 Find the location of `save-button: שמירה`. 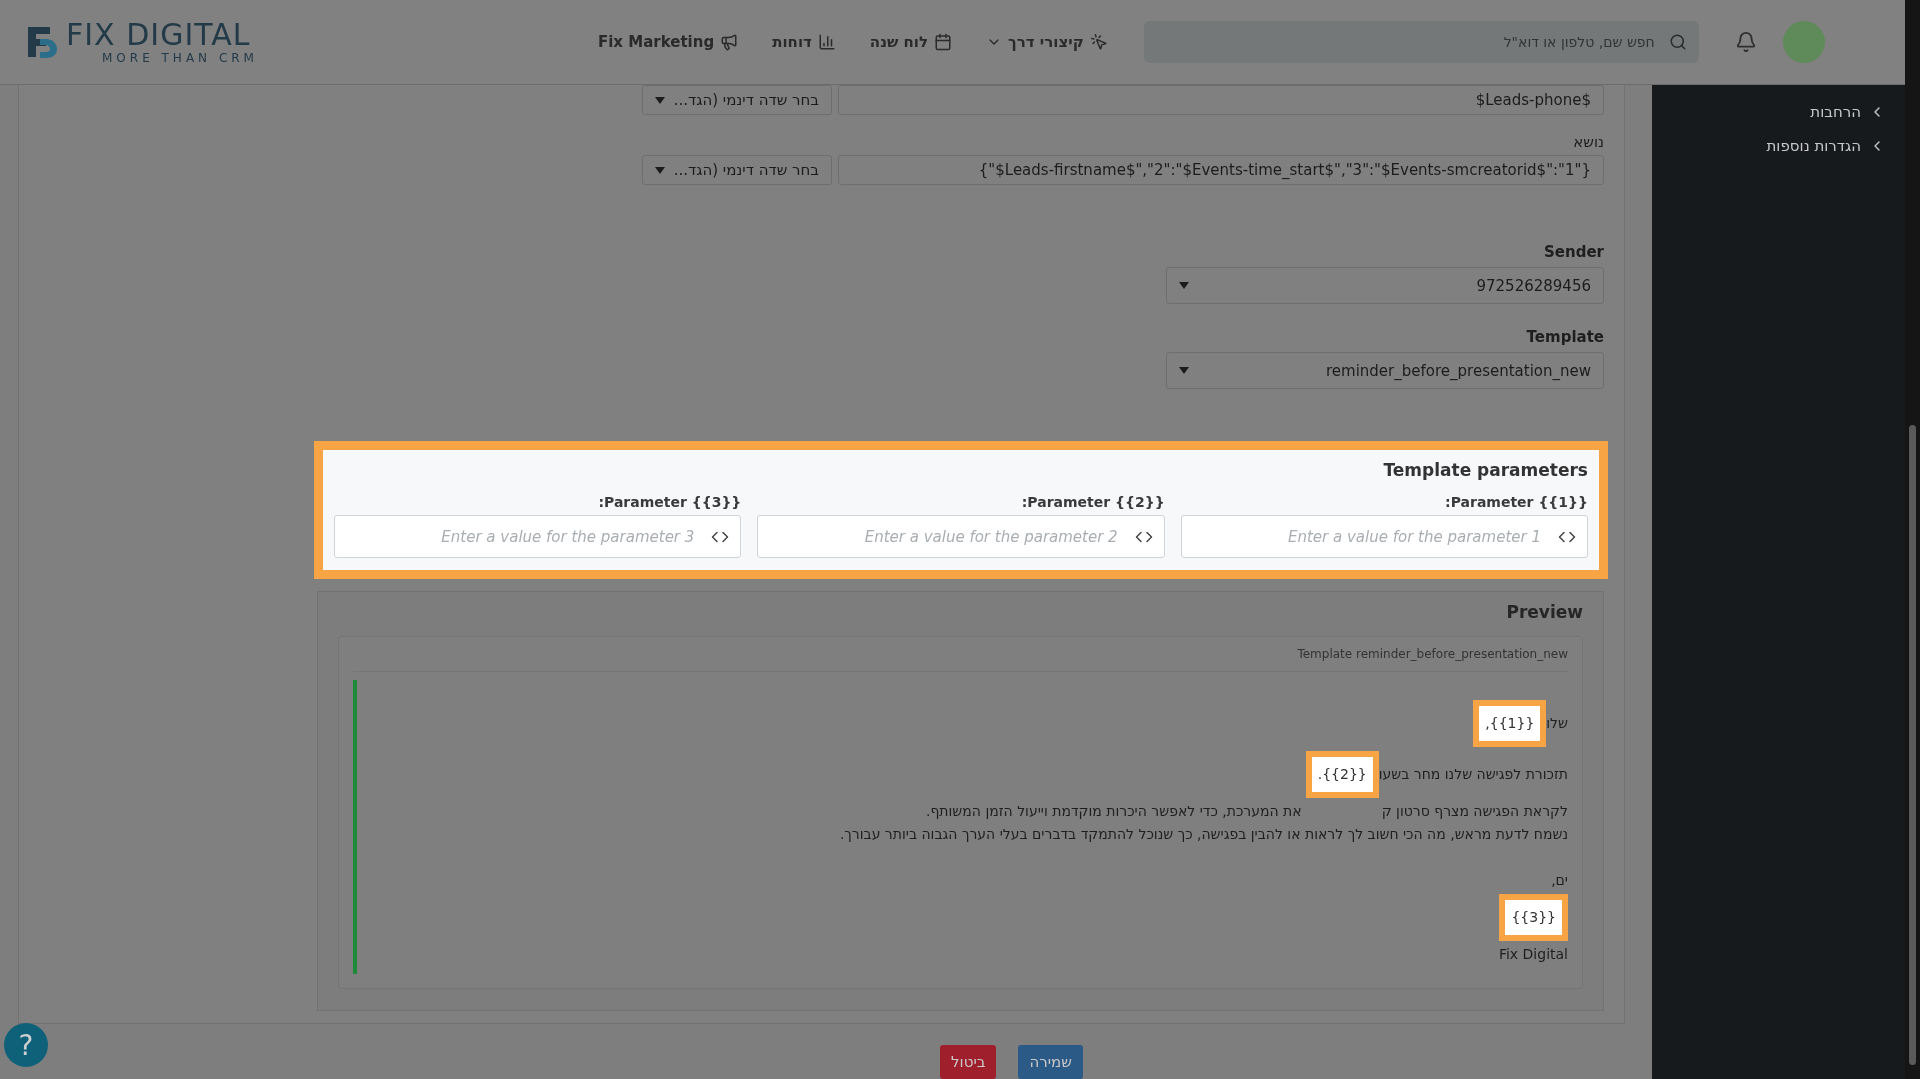

save-button: שמירה is located at coordinates (1050, 1062).